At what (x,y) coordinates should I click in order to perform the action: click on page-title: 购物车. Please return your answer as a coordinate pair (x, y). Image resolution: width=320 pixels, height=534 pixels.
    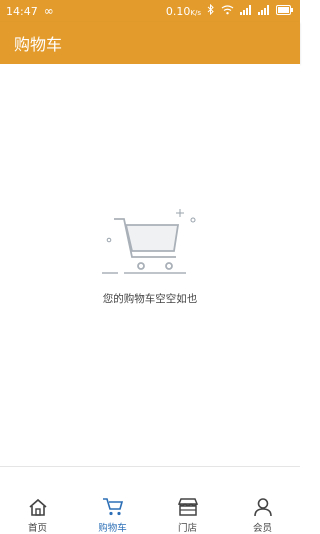
    Looking at the image, I should click on (38, 44).